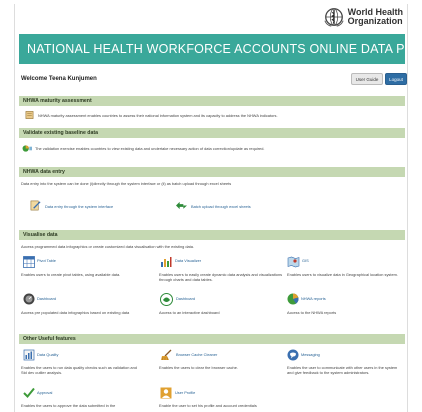  Describe the element at coordinates (46, 260) in the screenshot. I see `pivot-table-link: Pivot Table` at that location.